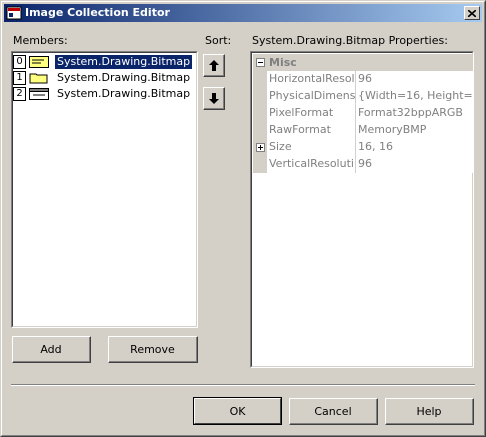 Image resolution: width=486 pixels, height=437 pixels. What do you see at coordinates (311, 147) in the screenshot?
I see `property-name: Size` at bounding box center [311, 147].